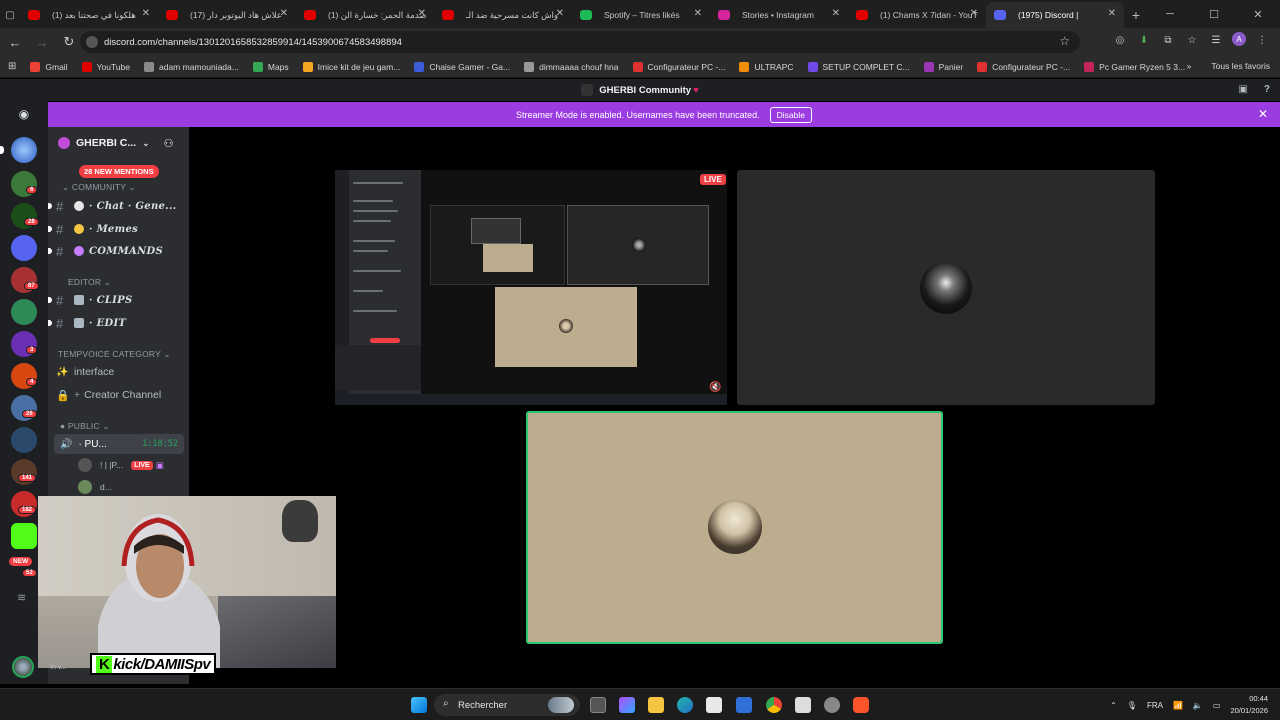 This screenshot has width=1280, height=720. What do you see at coordinates (21, 597) in the screenshot?
I see `feed-icon: ≋` at bounding box center [21, 597].